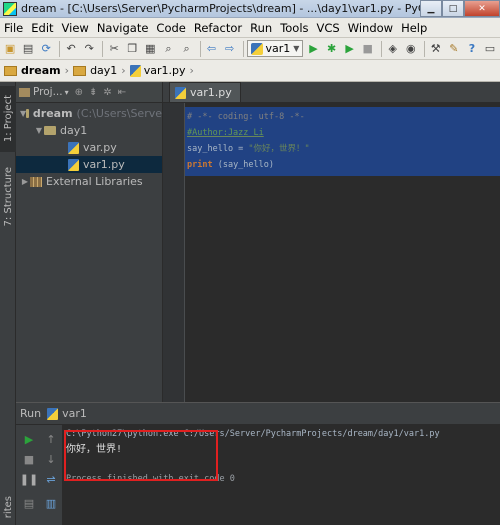  What do you see at coordinates (490, 49) in the screenshot?
I see `terminal-icon: ▭` at bounding box center [490, 49].